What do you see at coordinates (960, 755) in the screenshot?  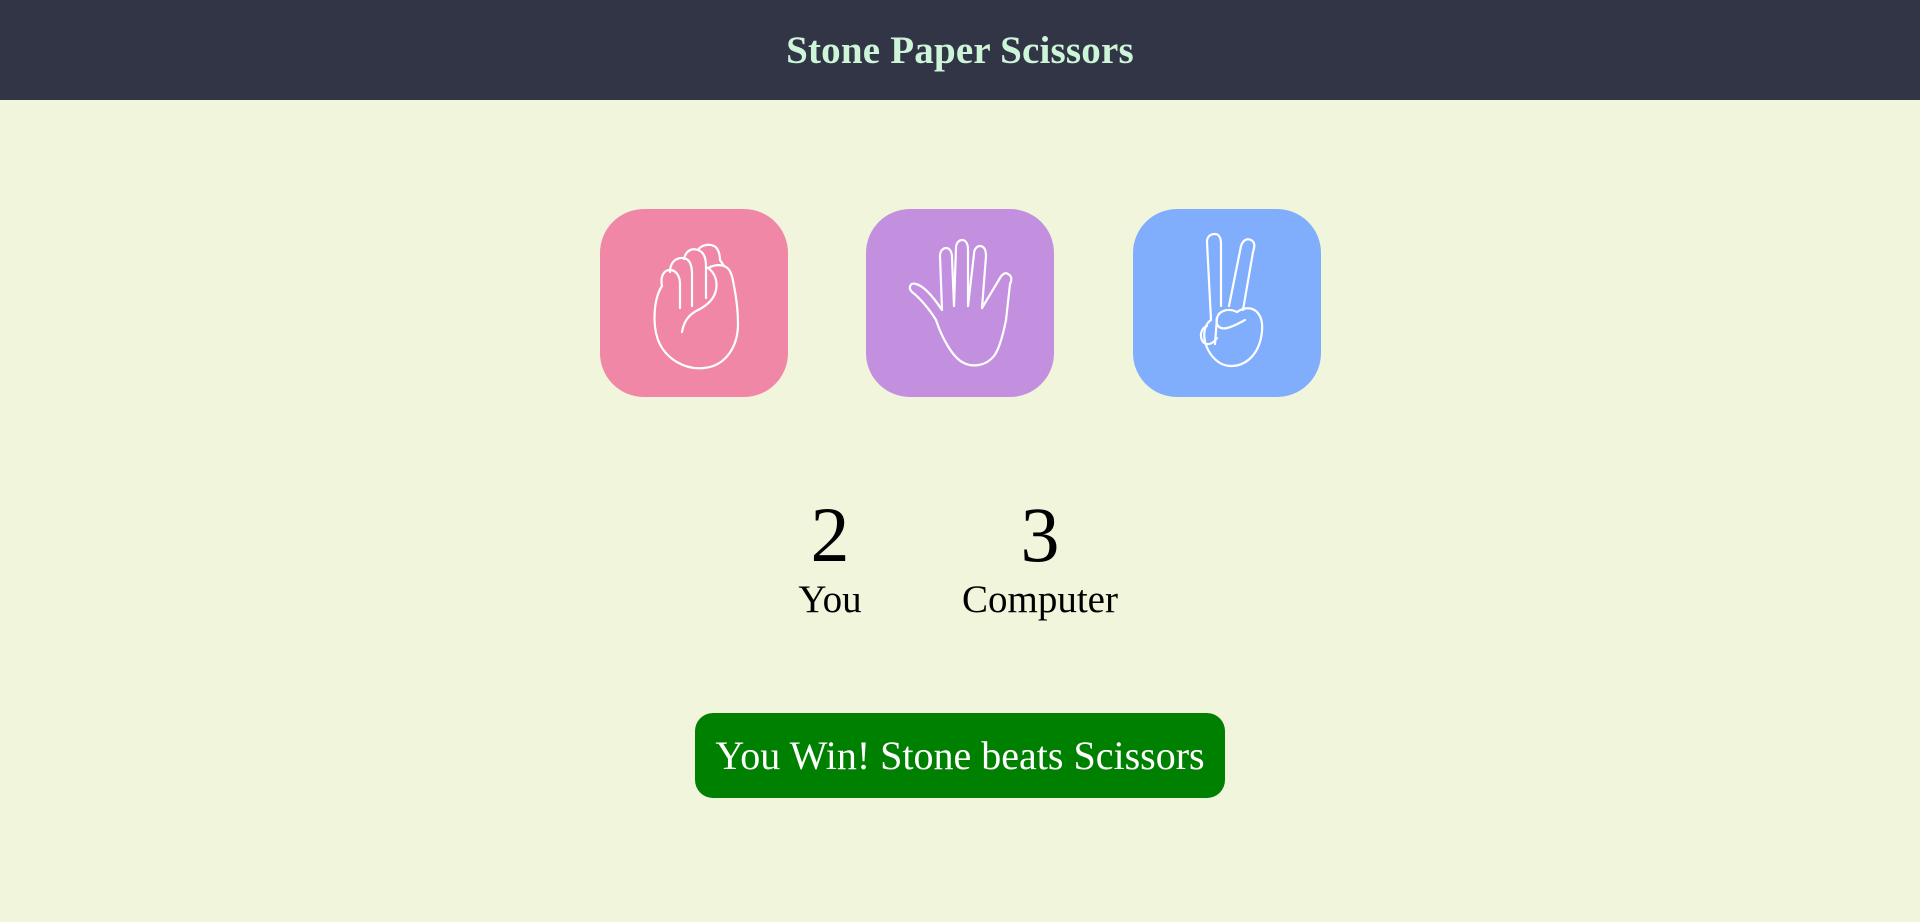 I see `result-message: You Win! Stone beats Scissors` at bounding box center [960, 755].